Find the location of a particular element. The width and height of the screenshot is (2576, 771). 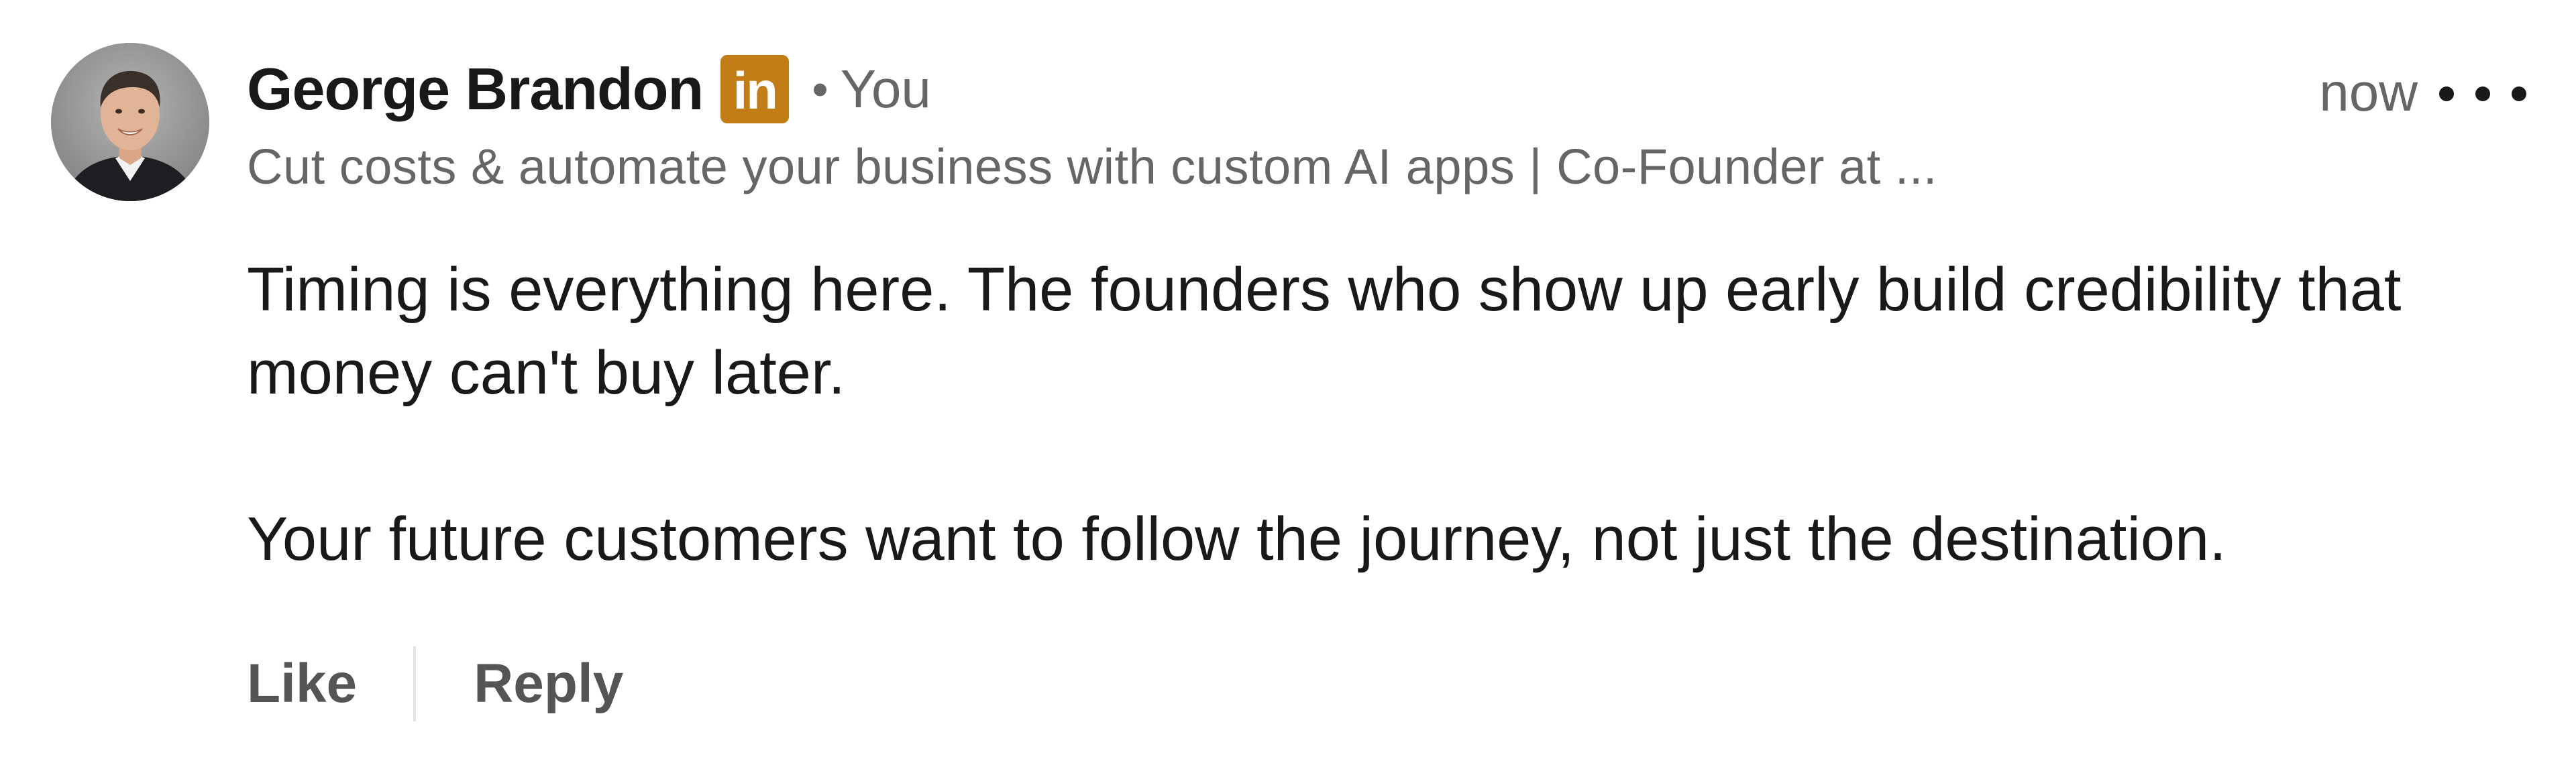

author-name: George Brandon is located at coordinates (475, 89).